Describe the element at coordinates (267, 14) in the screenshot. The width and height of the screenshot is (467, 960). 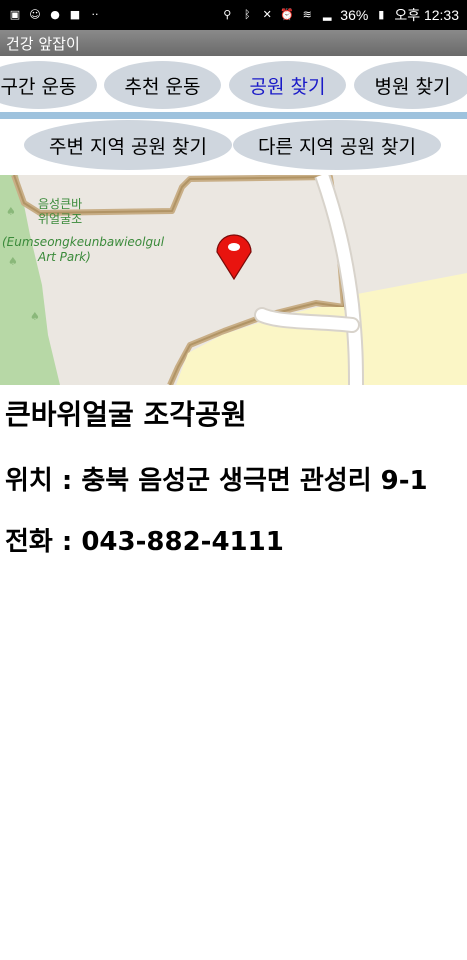
I see `mute-icon: ✕` at that location.